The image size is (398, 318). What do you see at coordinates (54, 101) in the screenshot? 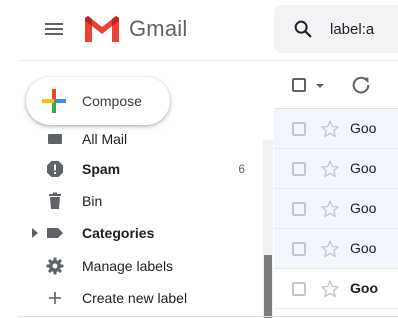
I see `compose-plus-icon` at bounding box center [54, 101].